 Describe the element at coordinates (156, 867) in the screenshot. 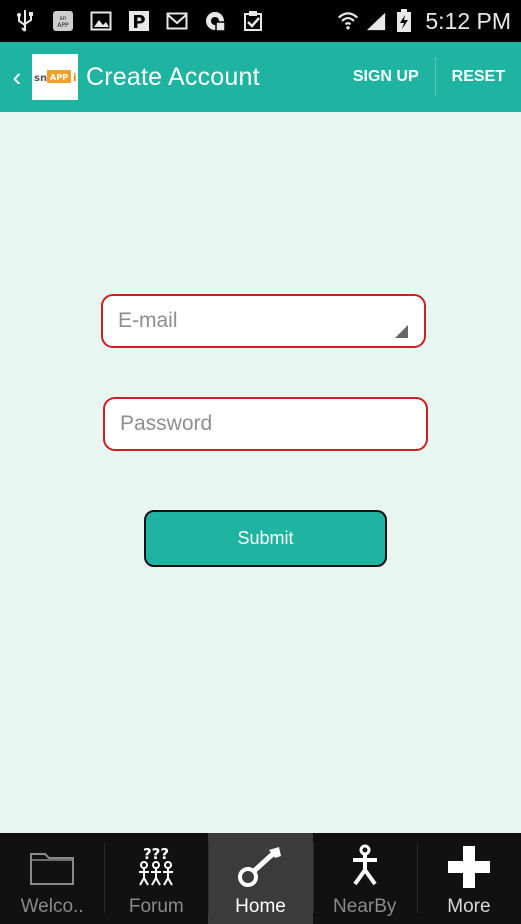

I see `forum-people-icon: ???` at that location.